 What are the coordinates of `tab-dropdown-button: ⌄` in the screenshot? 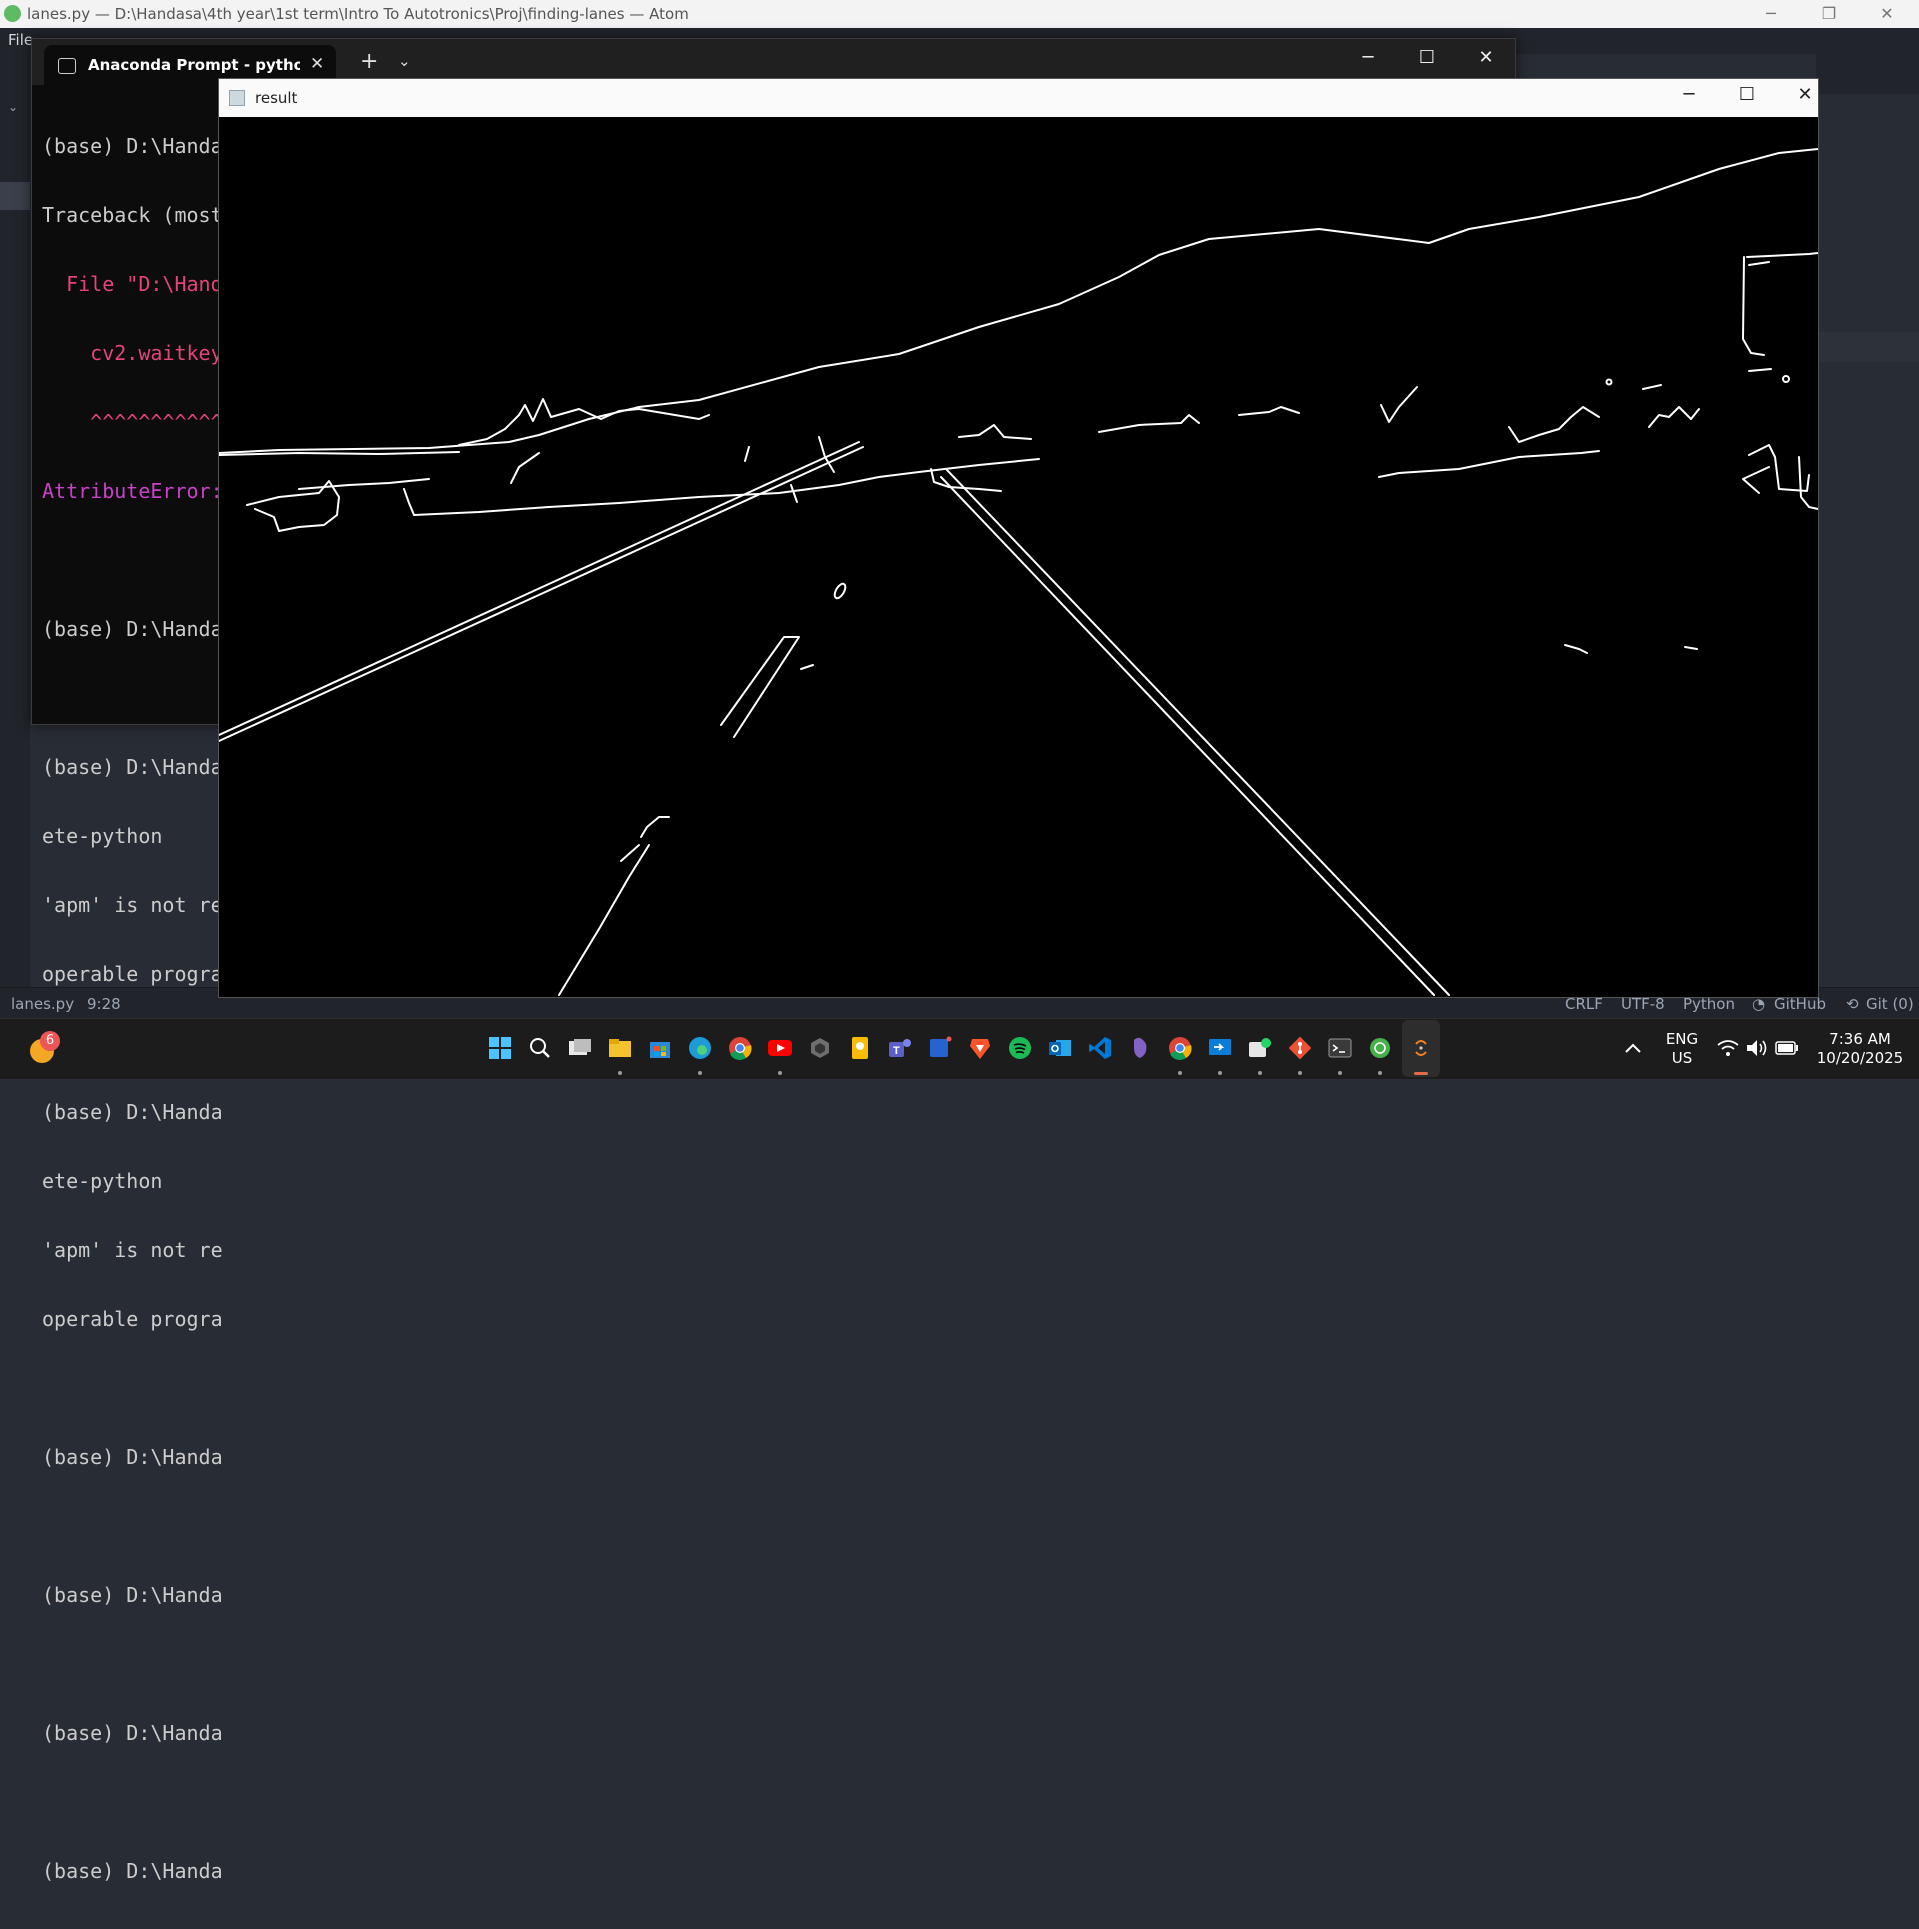 It's located at (404, 61).